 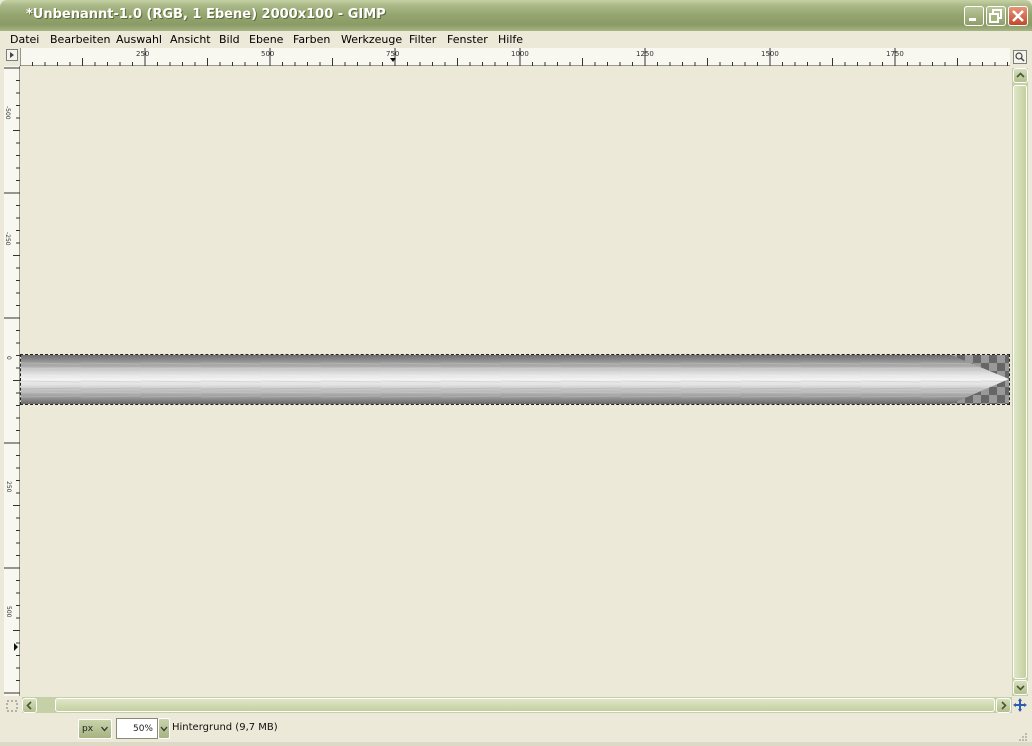 I want to click on restore-button, so click(x=996, y=16).